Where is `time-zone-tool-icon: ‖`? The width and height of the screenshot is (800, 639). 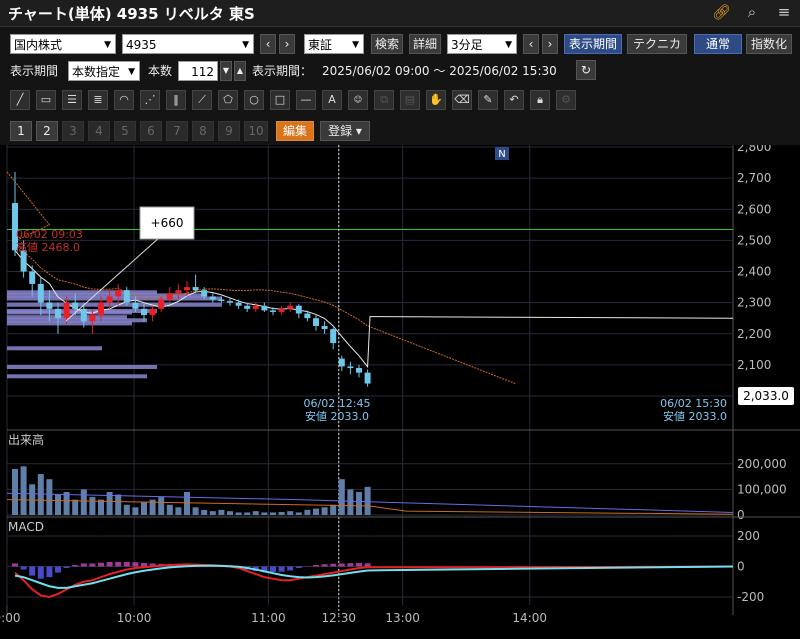
time-zone-tool-icon: ‖ is located at coordinates (176, 100).